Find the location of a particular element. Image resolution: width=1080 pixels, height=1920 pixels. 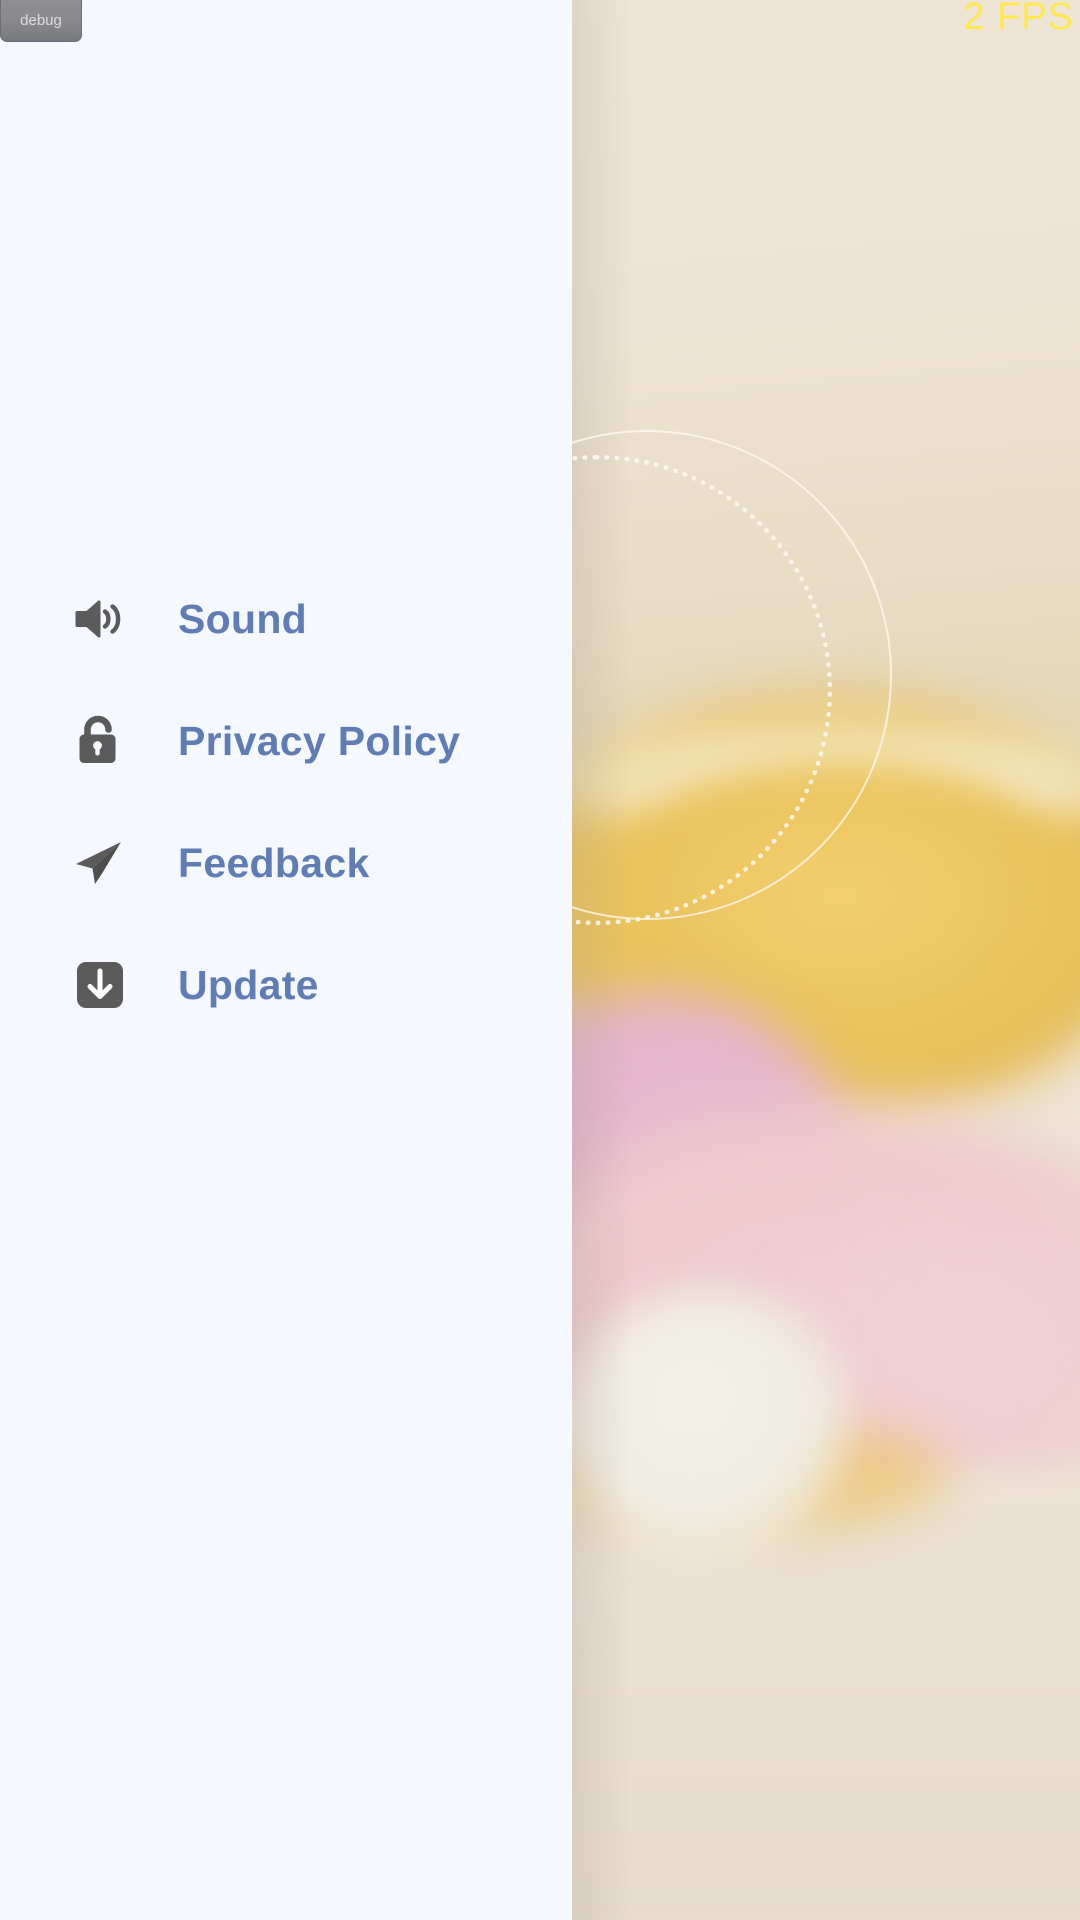

speaker-volume-icon is located at coordinates (100, 619).